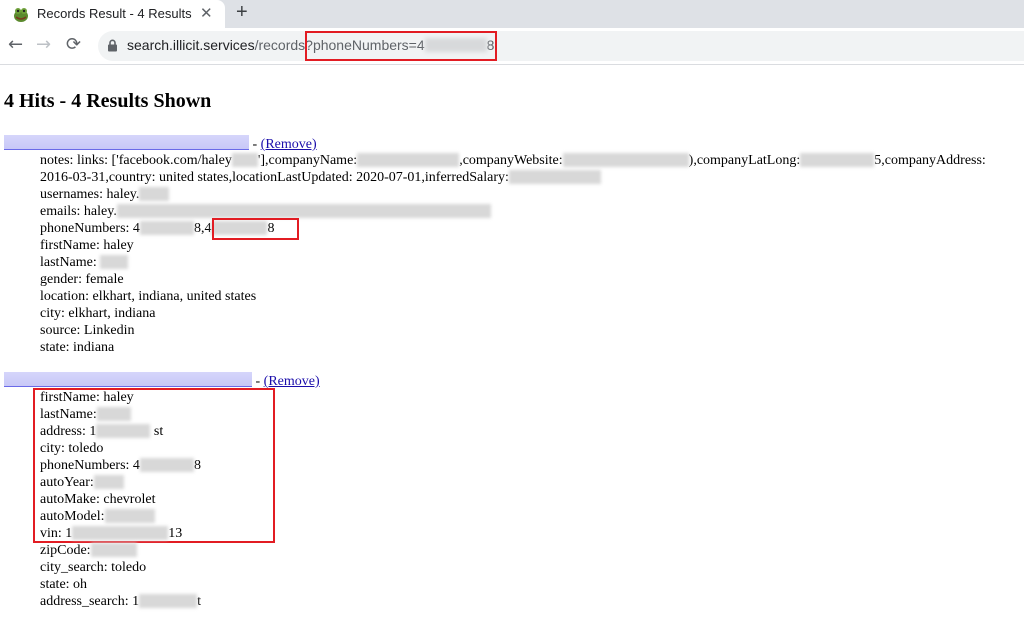 Image resolution: width=1024 pixels, height=621 pixels. What do you see at coordinates (930, 160) in the screenshot?
I see `notes-text-e: 5,companyAddress:` at bounding box center [930, 160].